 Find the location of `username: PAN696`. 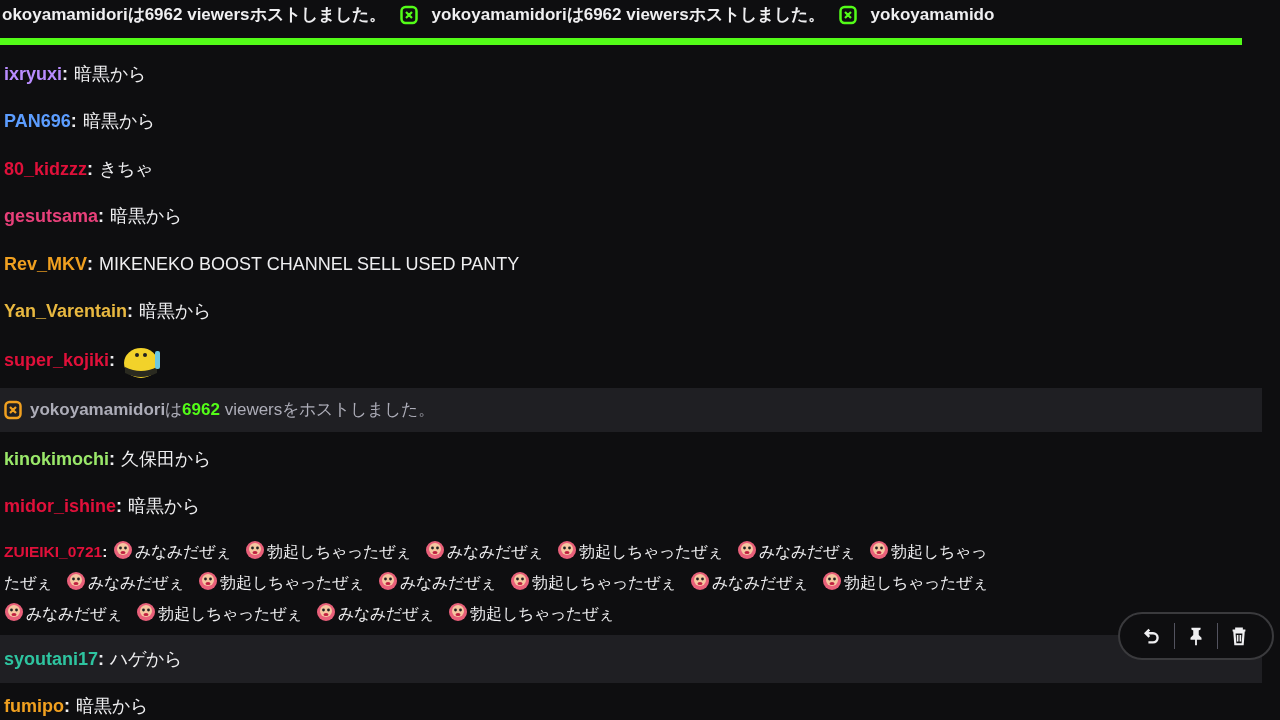

username: PAN696 is located at coordinates (37, 121).